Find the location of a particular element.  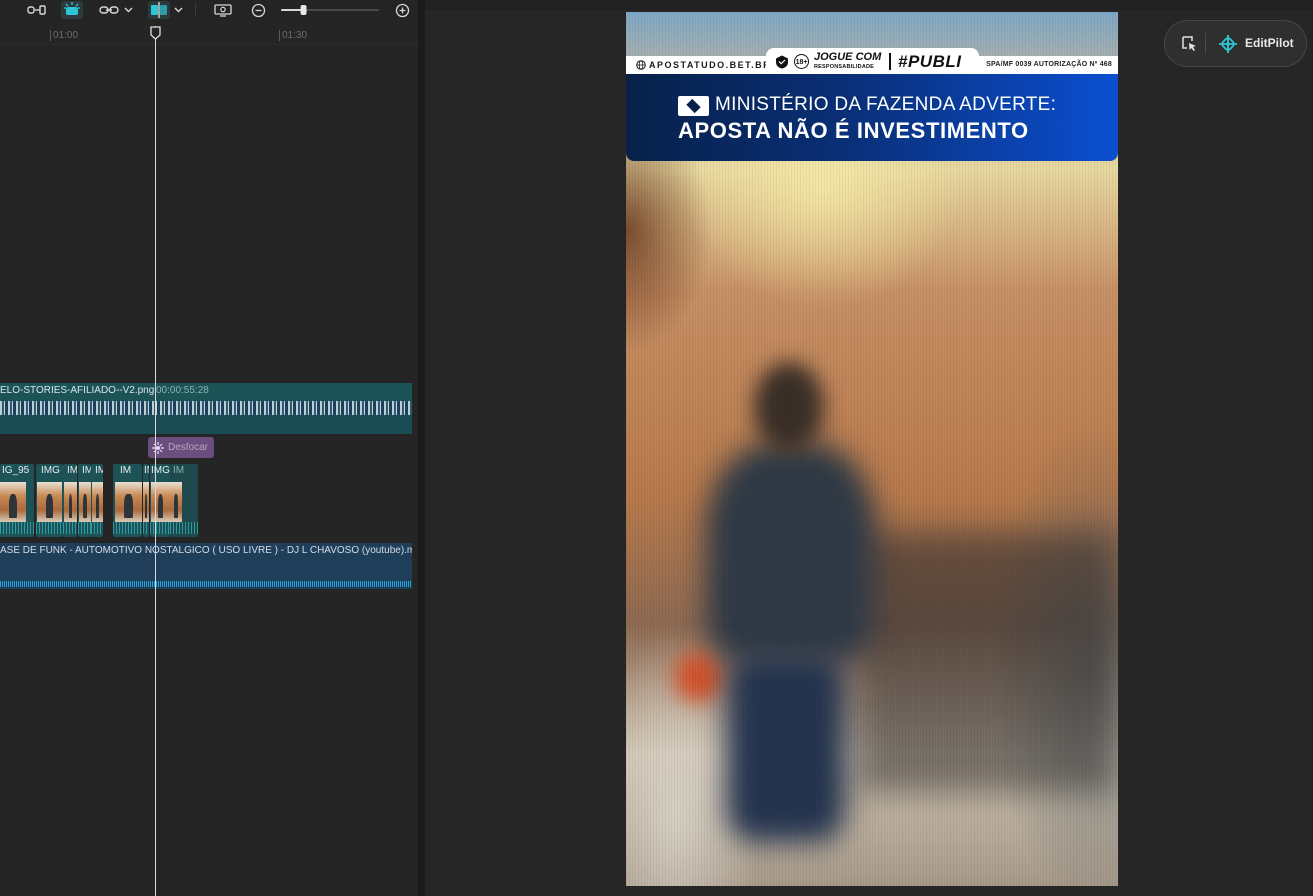

jogue-text: JOGUE COM is located at coordinates (848, 57).